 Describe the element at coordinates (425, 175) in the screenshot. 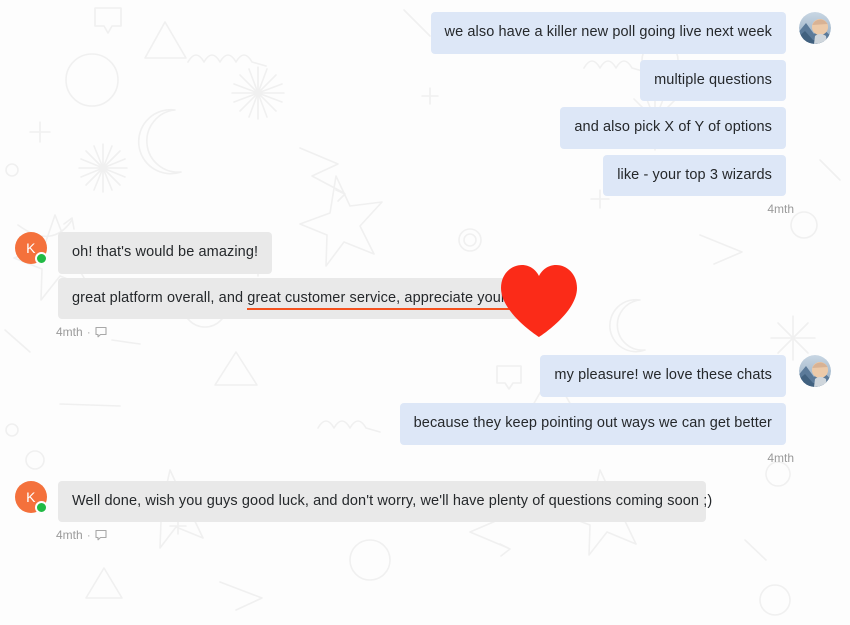

I see `message-row: like - your top 3 wizards` at that location.